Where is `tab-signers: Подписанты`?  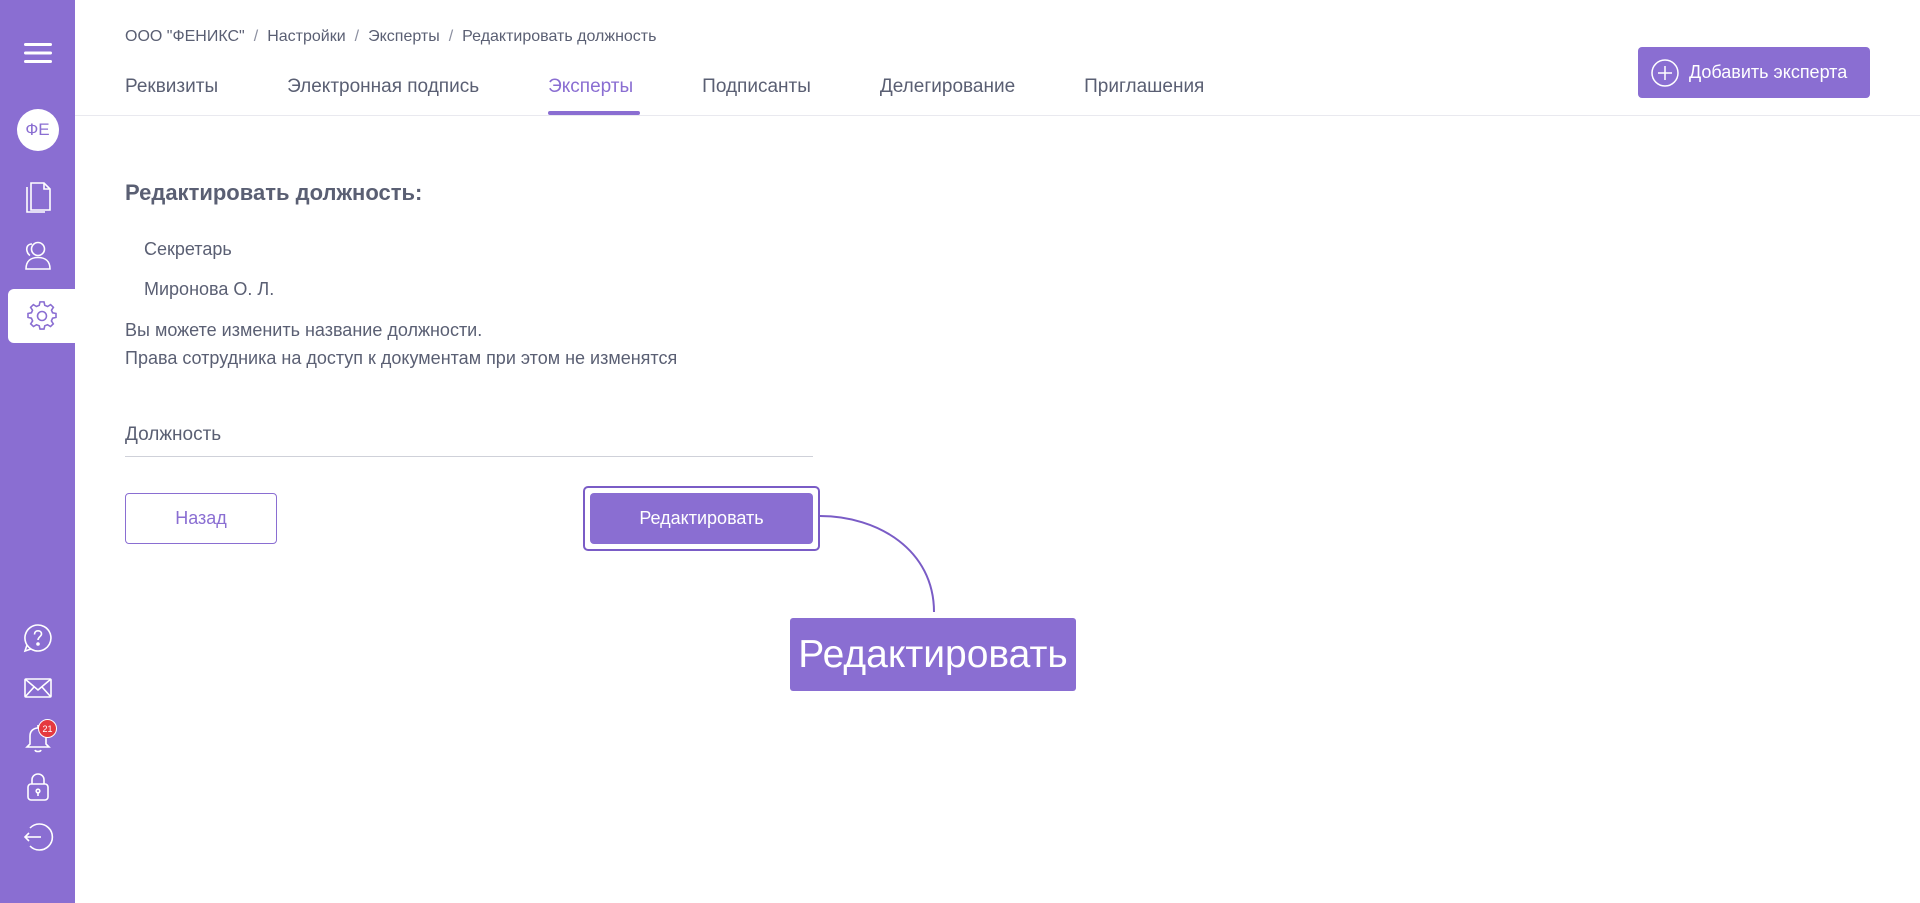
tab-signers: Подписанты is located at coordinates (756, 95).